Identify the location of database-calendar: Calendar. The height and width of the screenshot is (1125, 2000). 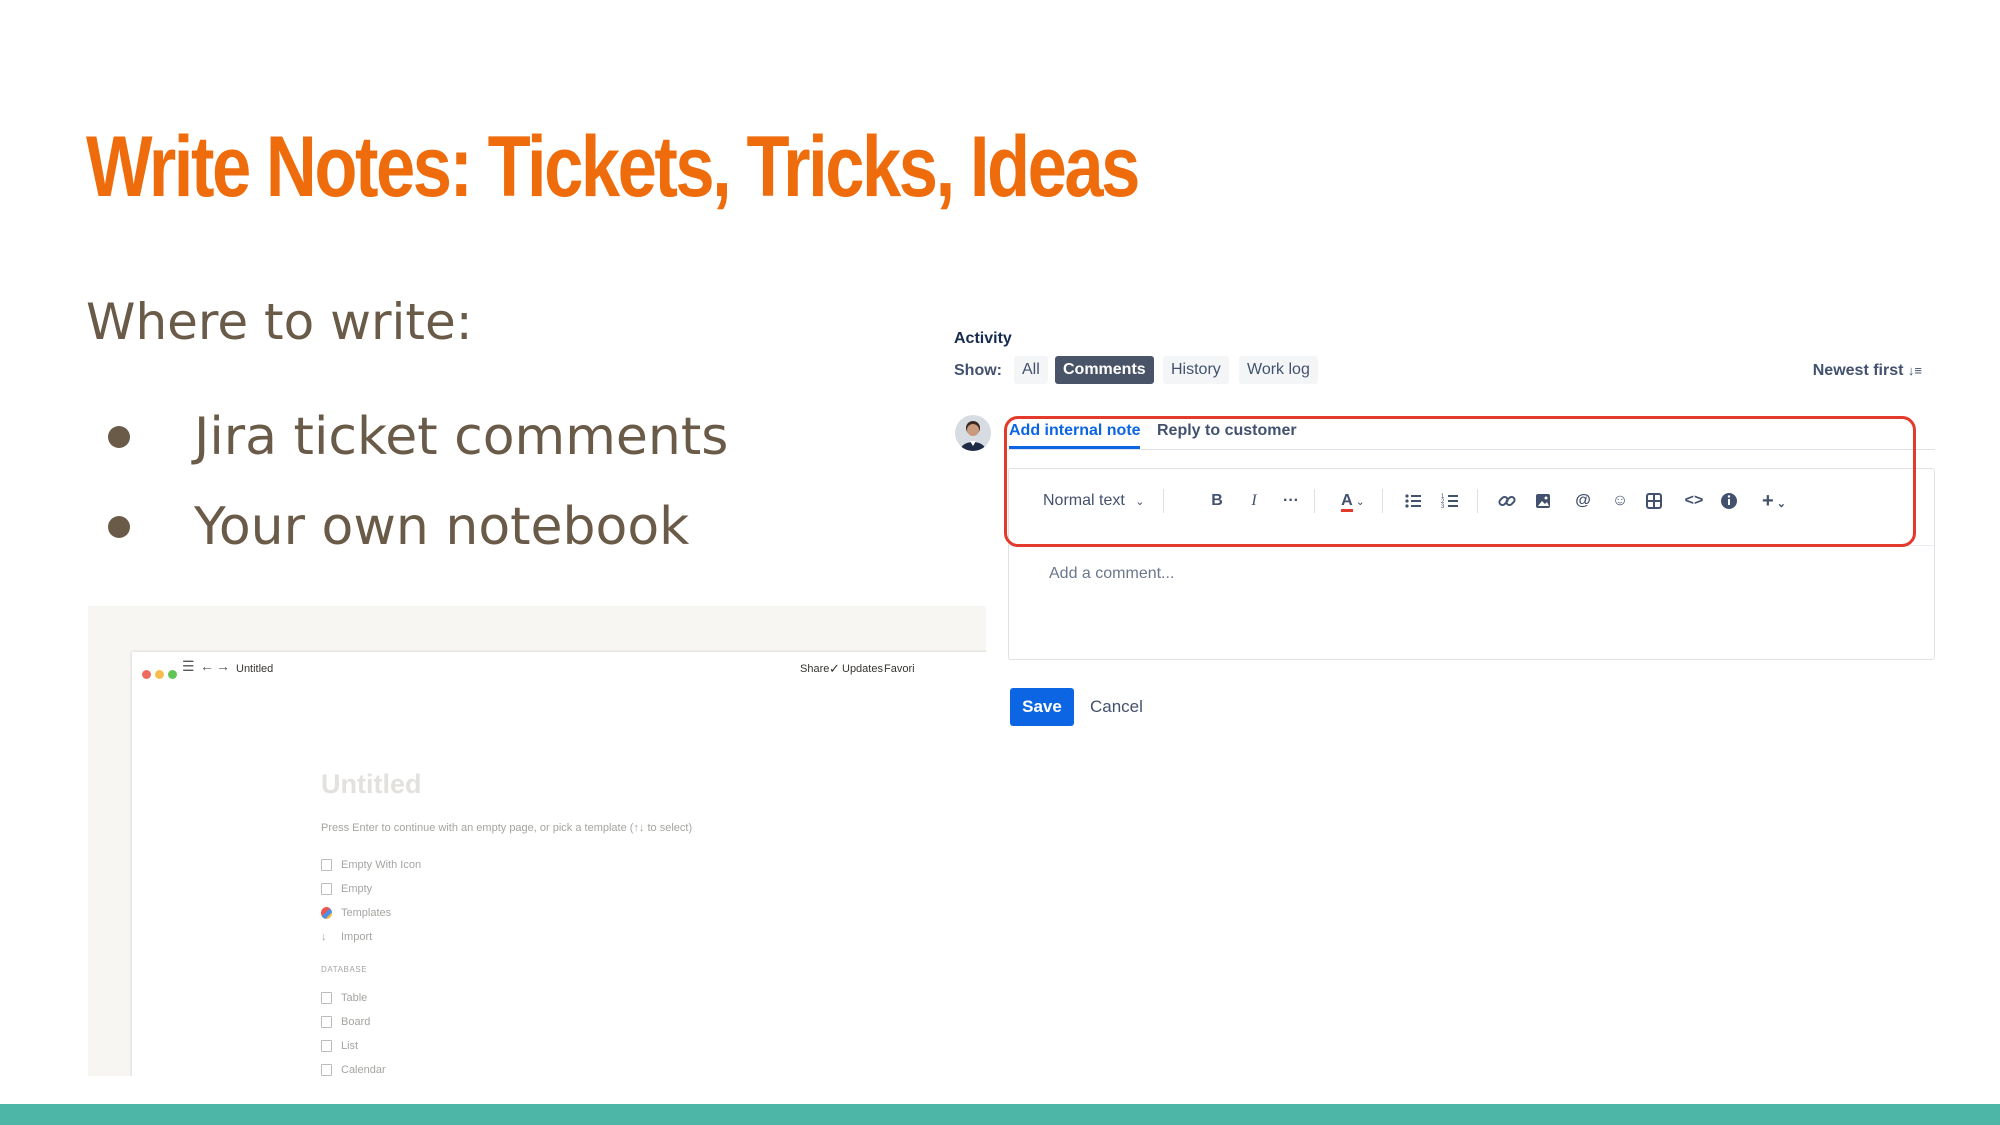
(353, 1070).